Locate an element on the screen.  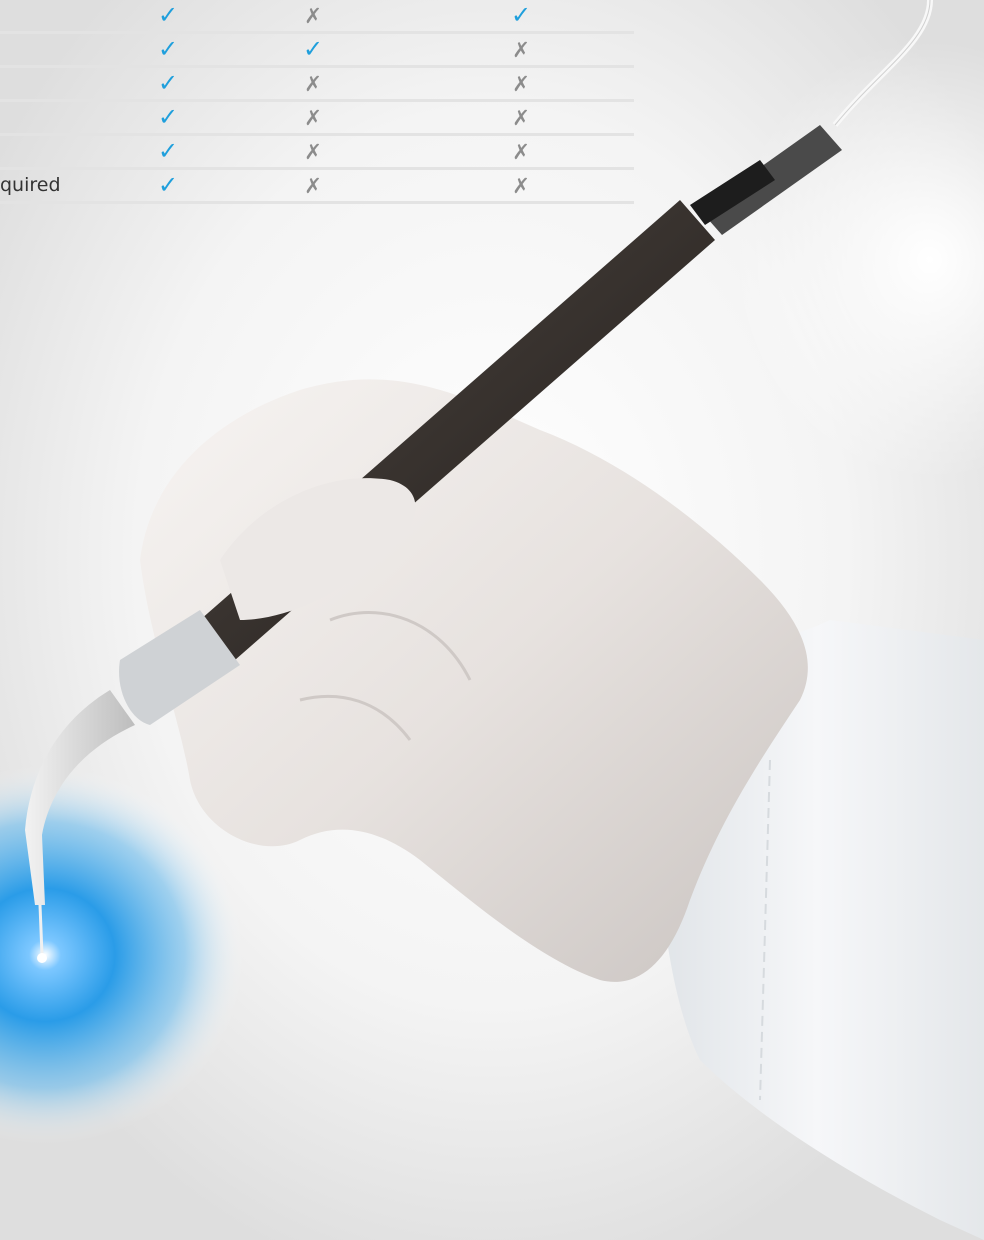
comparison-table: ✓ ✗ ✓ ✓ ✓ ✗ ✓ ✗ ✗ ✓ ✗ ✗ ✓ ✗ ✗ quired ✓ ✗ ✗ is located at coordinates (317, 102).